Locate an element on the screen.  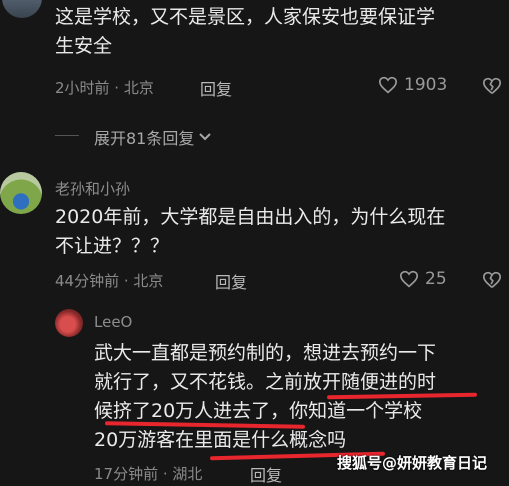
comment-text: 2020年前，大学都是自由出入的，为什么现在 不让进？？？ is located at coordinates (280, 232).